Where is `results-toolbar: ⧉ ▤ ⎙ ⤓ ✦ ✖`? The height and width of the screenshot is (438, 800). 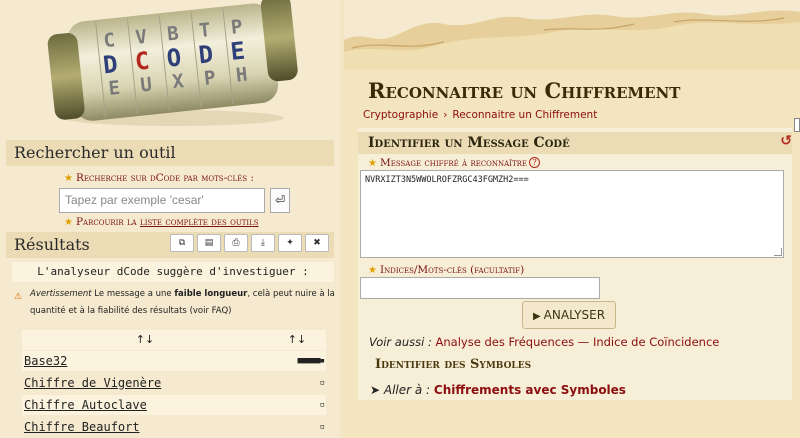
results-toolbar: ⧉ ▤ ⎙ ⤓ ✦ ✖ is located at coordinates (249, 243).